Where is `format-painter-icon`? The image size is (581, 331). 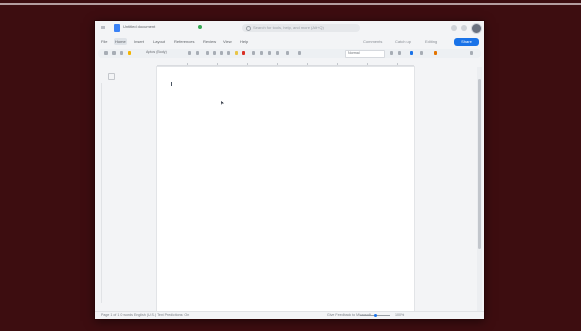
format-painter-icon is located at coordinates (129, 53).